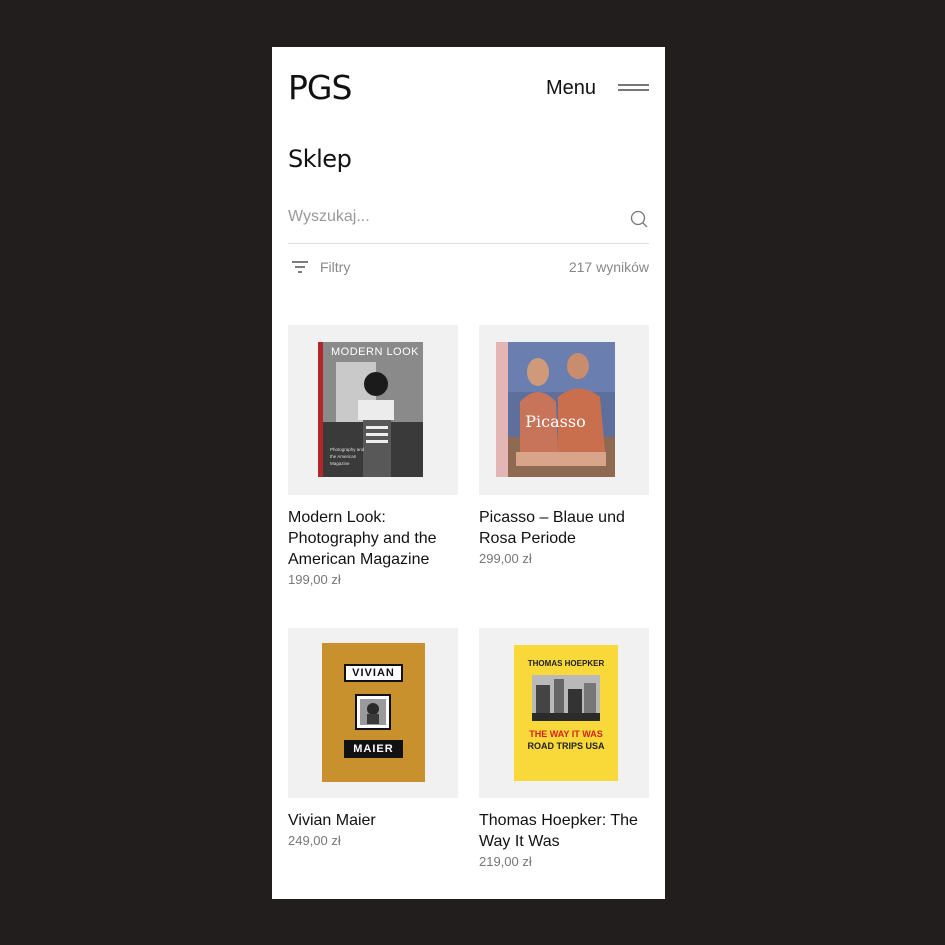 Image resolution: width=945 pixels, height=945 pixels. I want to click on book-cover: Picasso, so click(555, 409).